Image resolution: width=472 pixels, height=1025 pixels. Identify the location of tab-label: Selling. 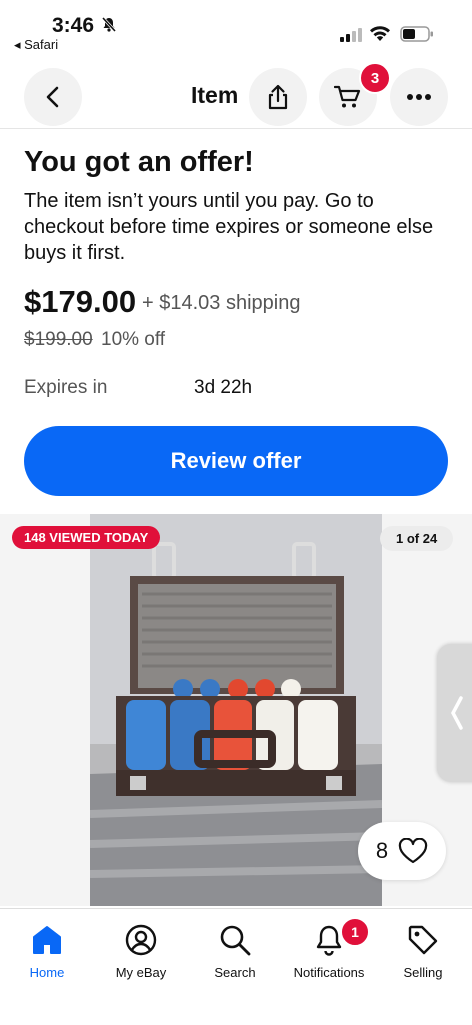
(423, 972).